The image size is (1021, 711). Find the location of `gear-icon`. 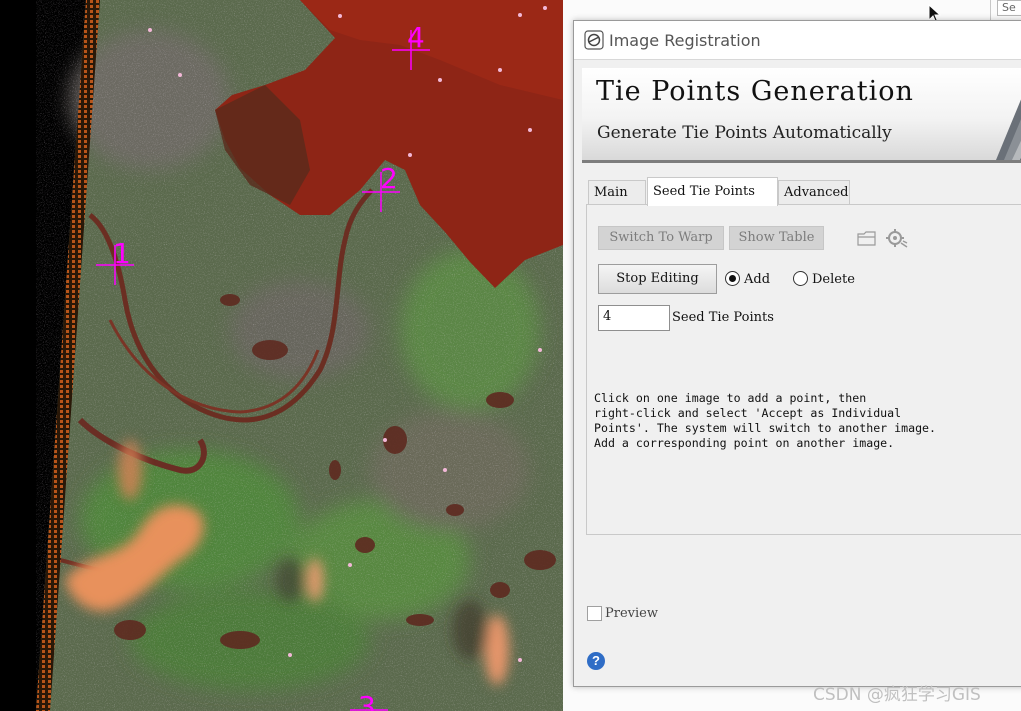

gear-icon is located at coordinates (897, 238).